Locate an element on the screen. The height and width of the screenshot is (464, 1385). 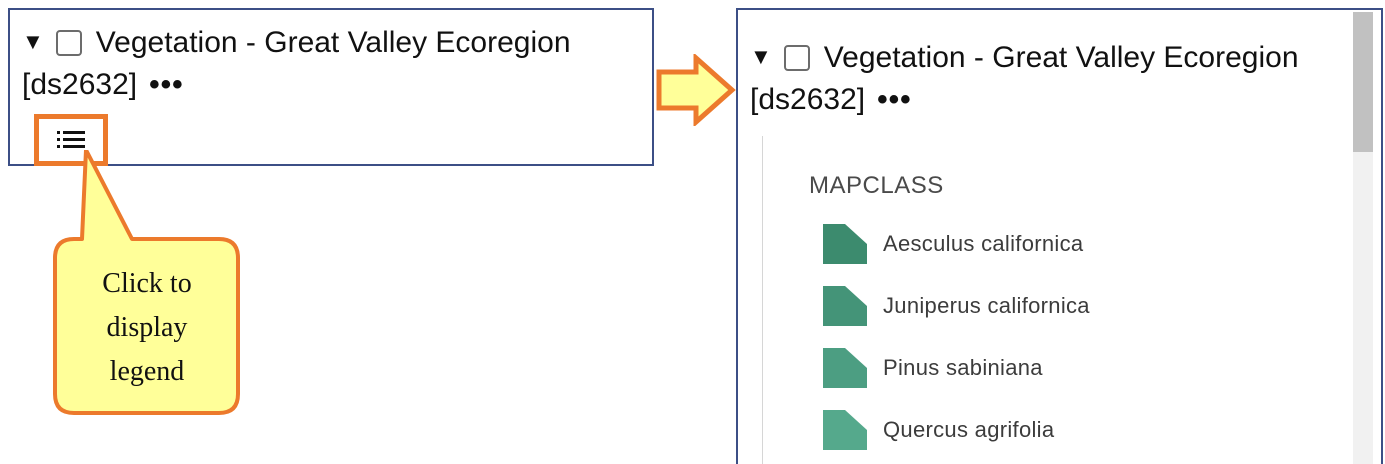
callout-line3: legend is located at coordinates (147, 371).